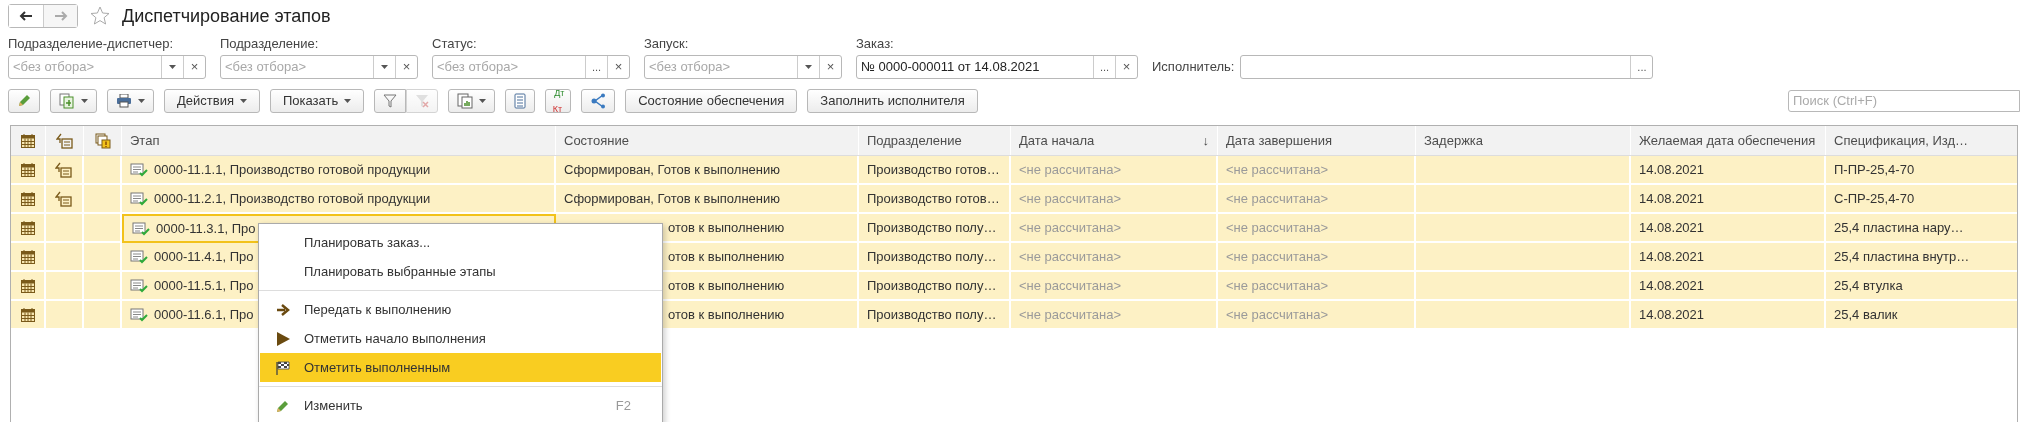 Image resolution: width=2028 pixels, height=422 pixels. Describe the element at coordinates (460, 405) in the screenshot. I see `menu-item: Изменить F2` at that location.